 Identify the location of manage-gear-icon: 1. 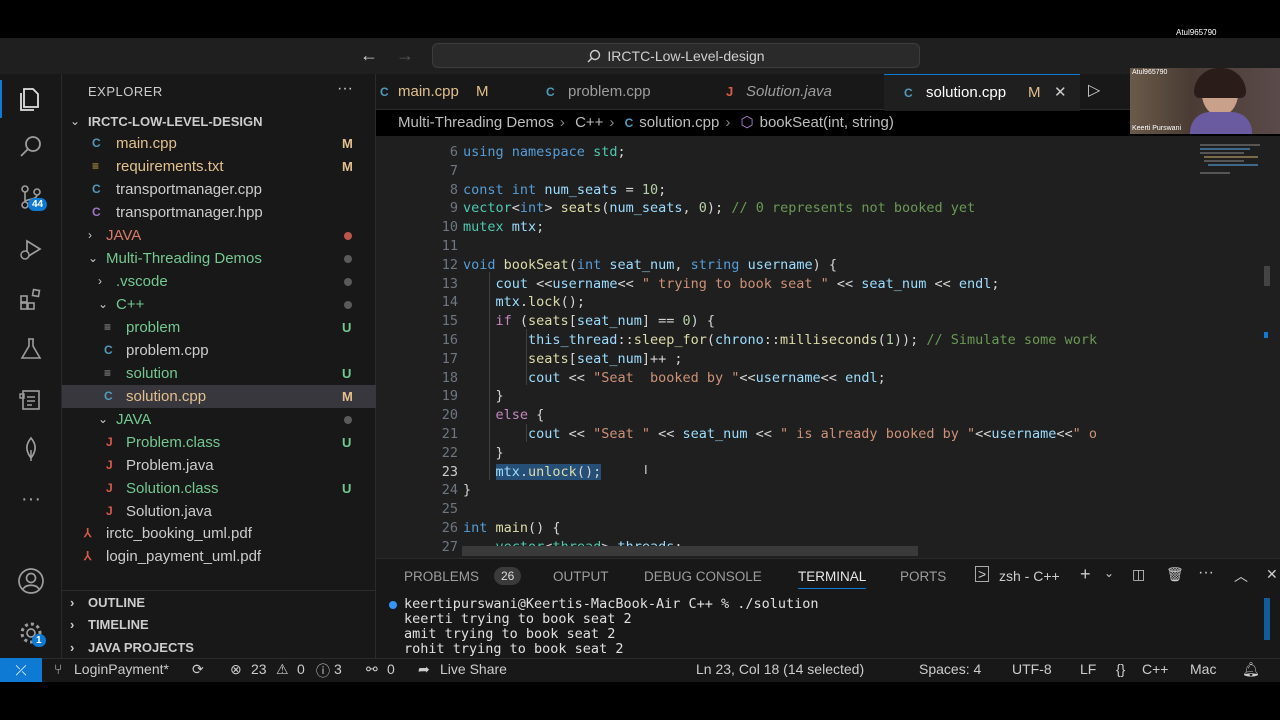
(31, 633).